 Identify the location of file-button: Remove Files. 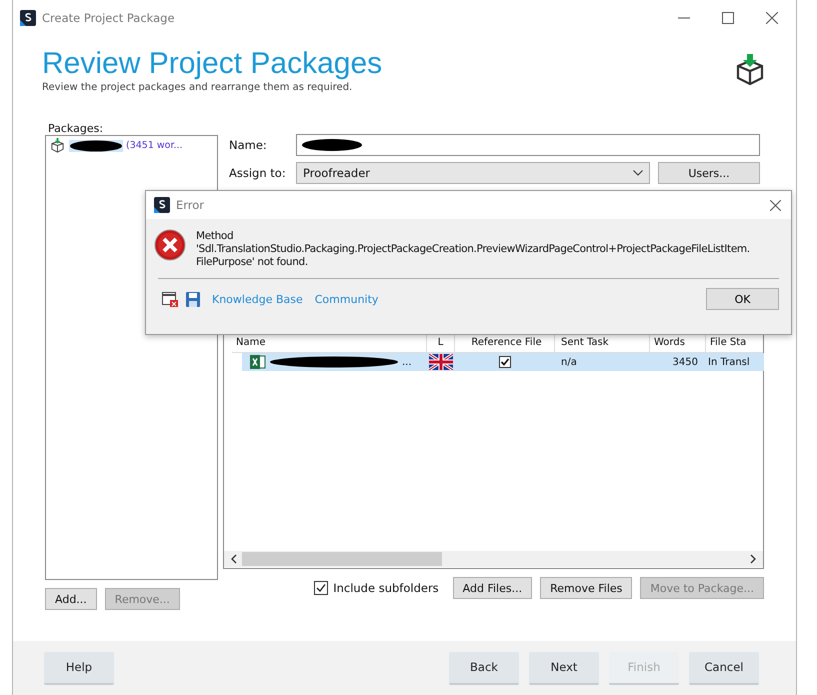
(586, 588).